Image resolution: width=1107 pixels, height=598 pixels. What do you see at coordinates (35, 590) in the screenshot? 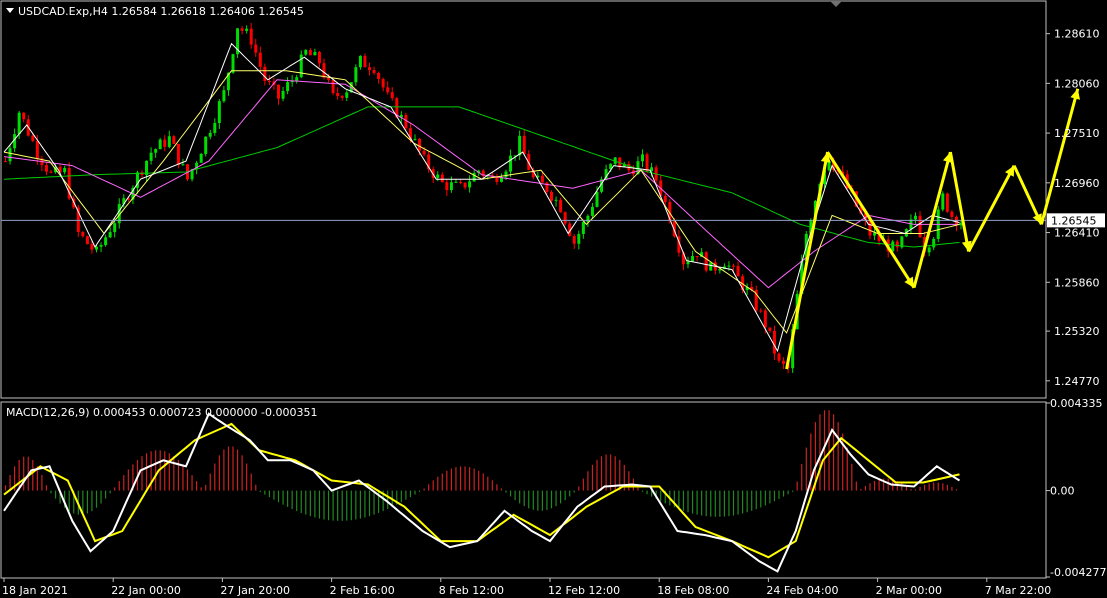
I see `time-tick-label: 18 Jan 2021` at bounding box center [35, 590].